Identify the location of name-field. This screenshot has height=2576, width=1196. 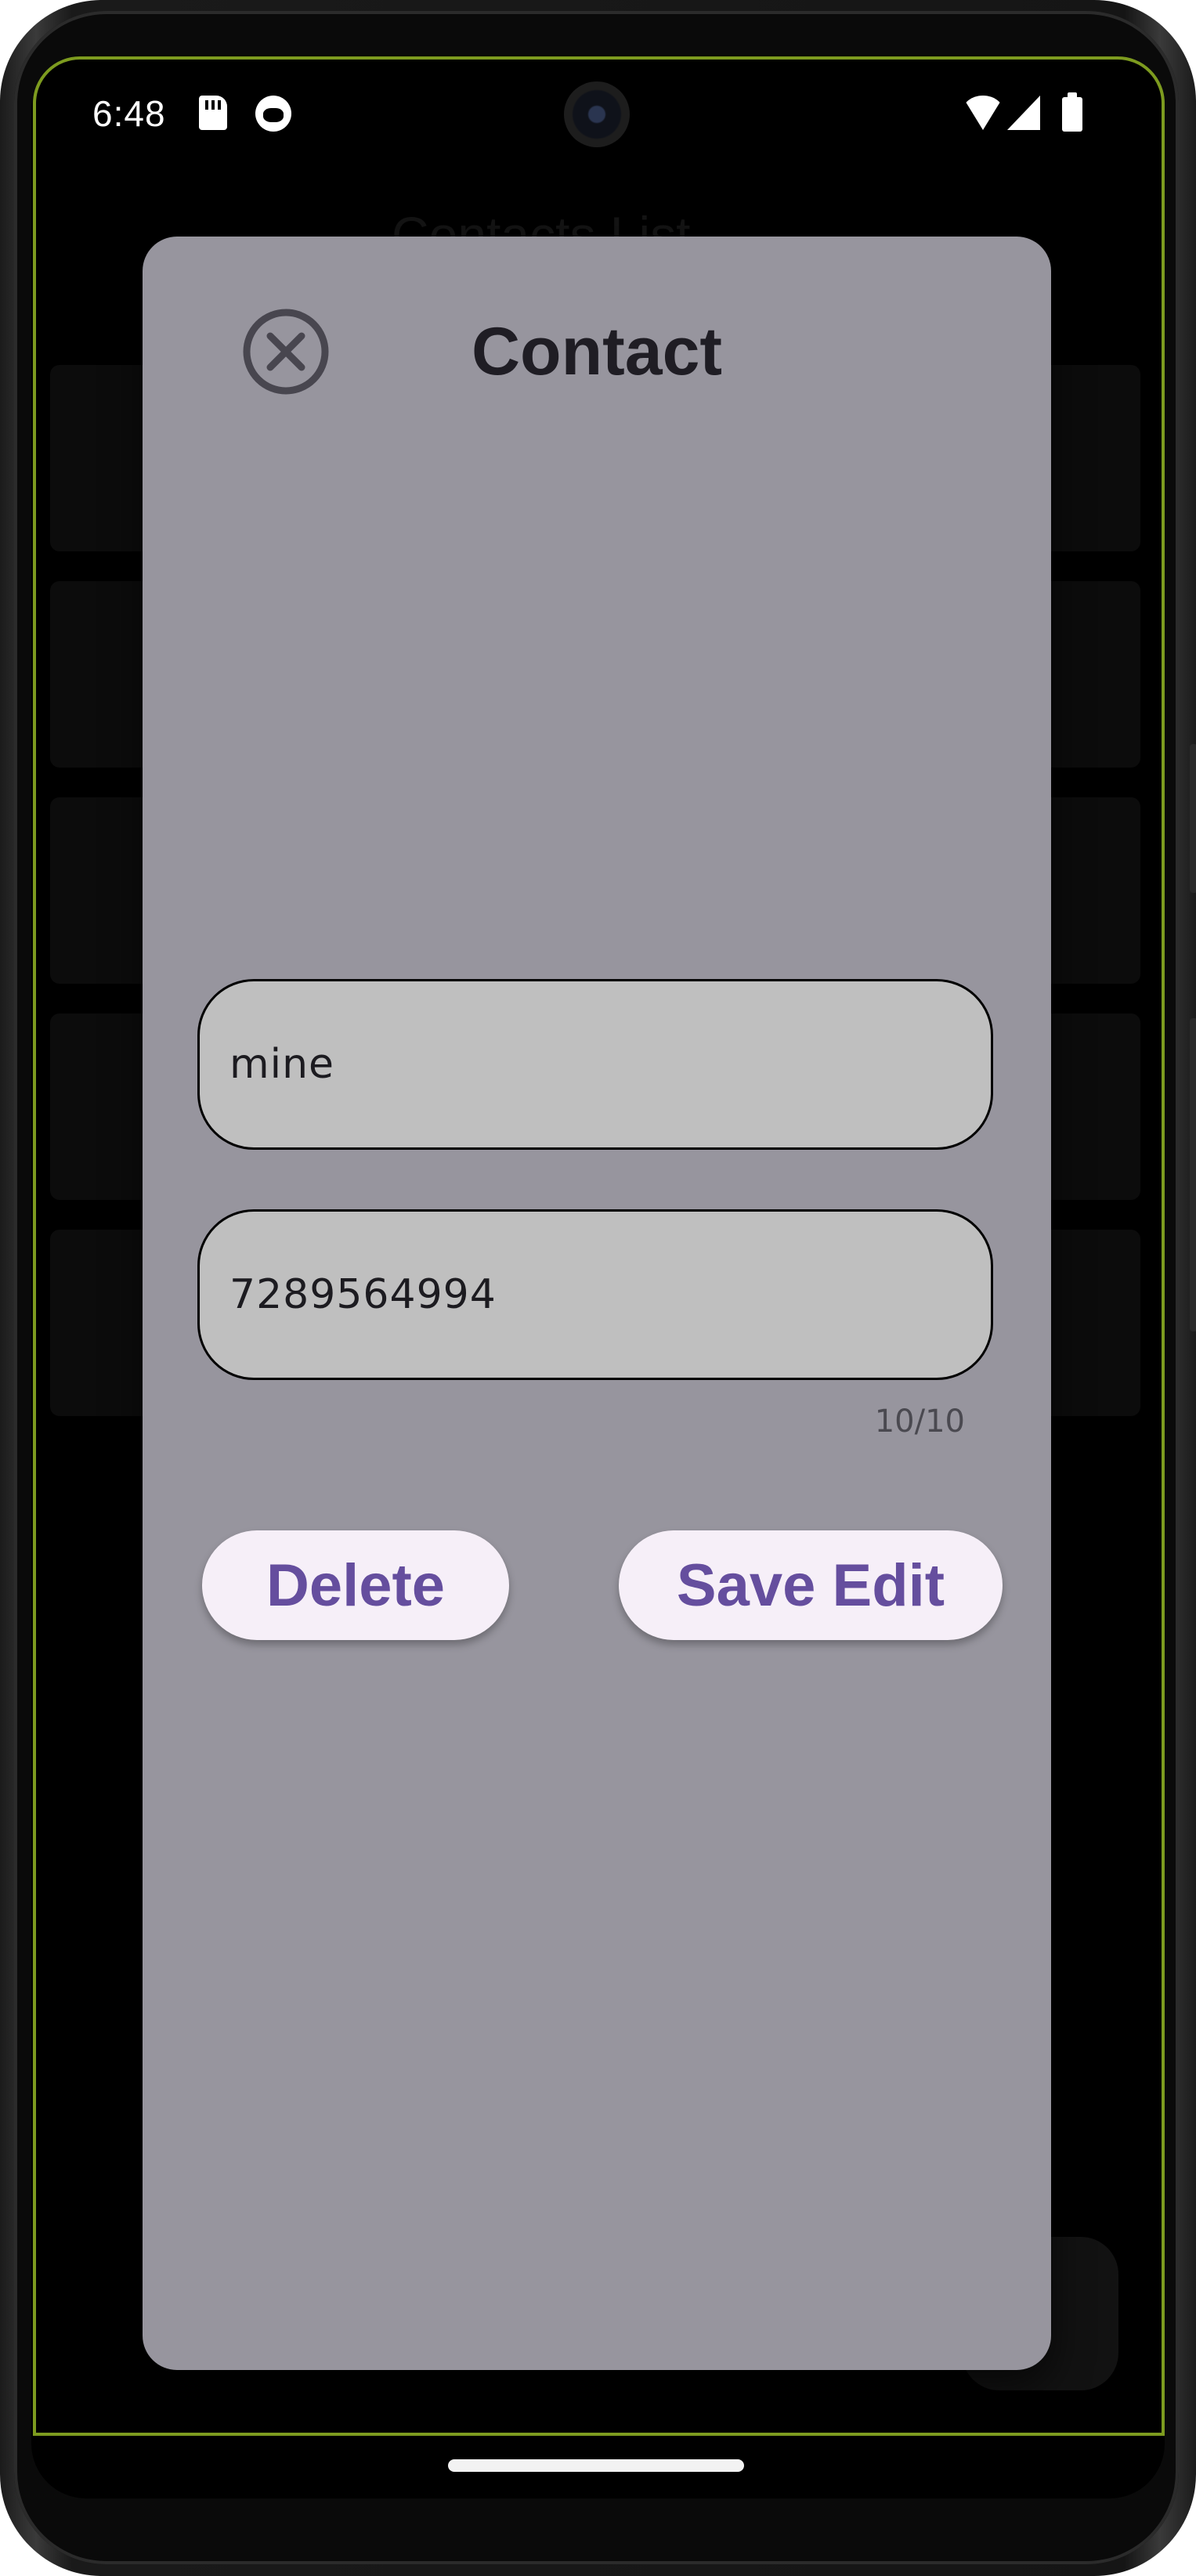
(595, 1064).